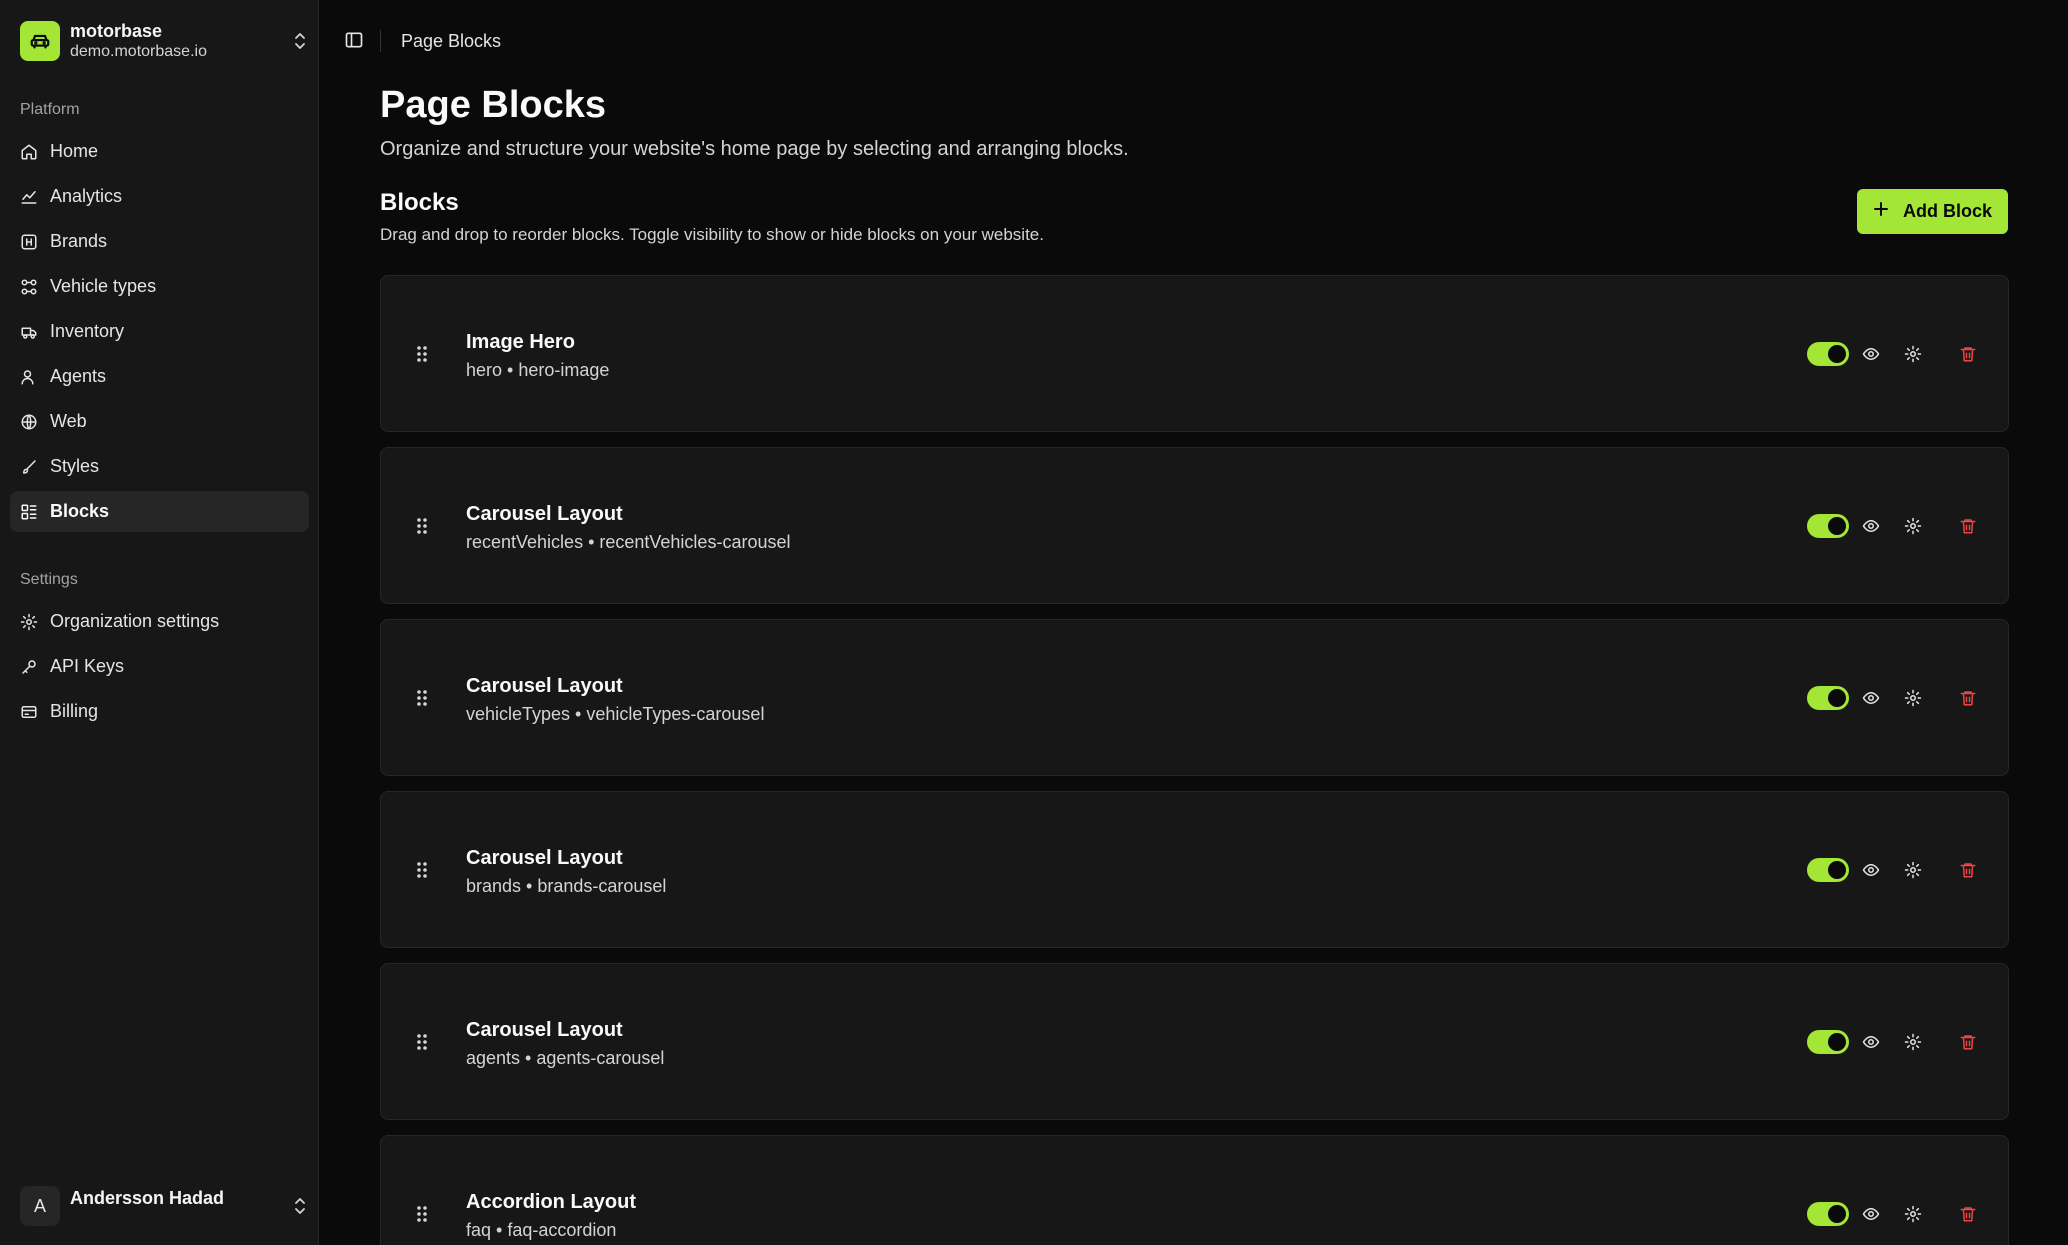 This screenshot has height=1245, width=2068. What do you see at coordinates (147, 1197) in the screenshot?
I see `user-name: Andersson Hadad` at bounding box center [147, 1197].